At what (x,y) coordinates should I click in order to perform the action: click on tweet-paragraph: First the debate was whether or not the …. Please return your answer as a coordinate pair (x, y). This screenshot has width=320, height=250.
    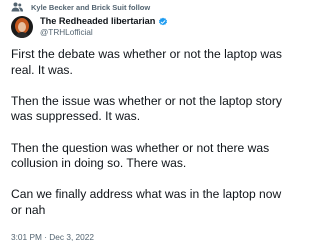
    Looking at the image, I should click on (146, 62).